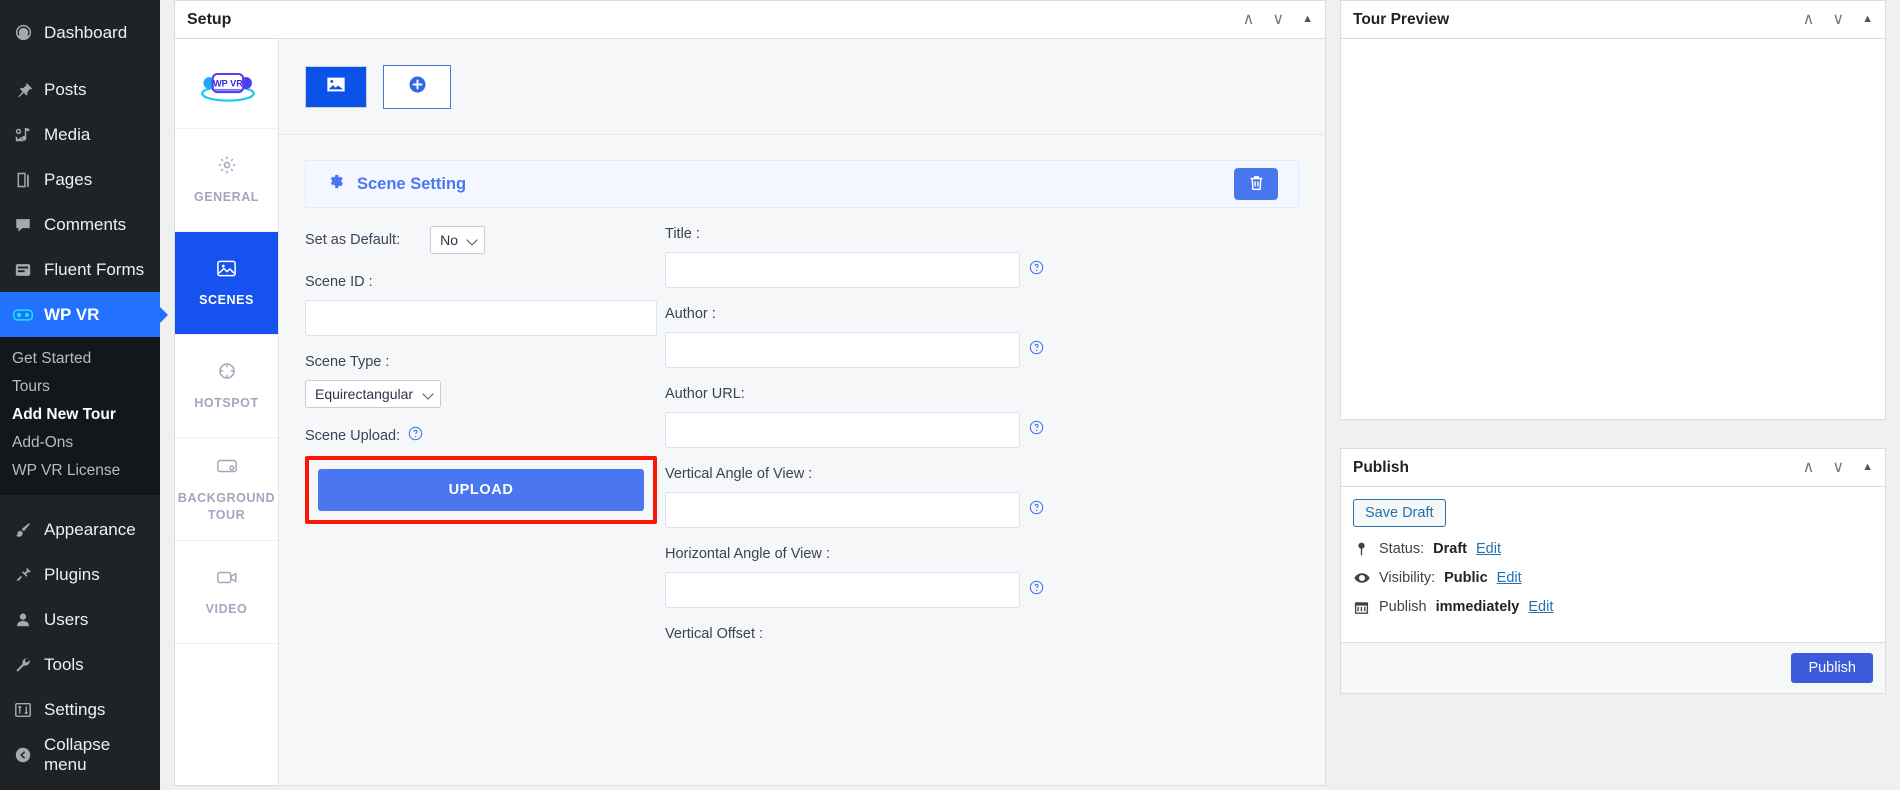 Image resolution: width=1900 pixels, height=790 pixels. Describe the element at coordinates (226, 489) in the screenshot. I see `tab-background-tour: BACKGROUND TOUR` at that location.